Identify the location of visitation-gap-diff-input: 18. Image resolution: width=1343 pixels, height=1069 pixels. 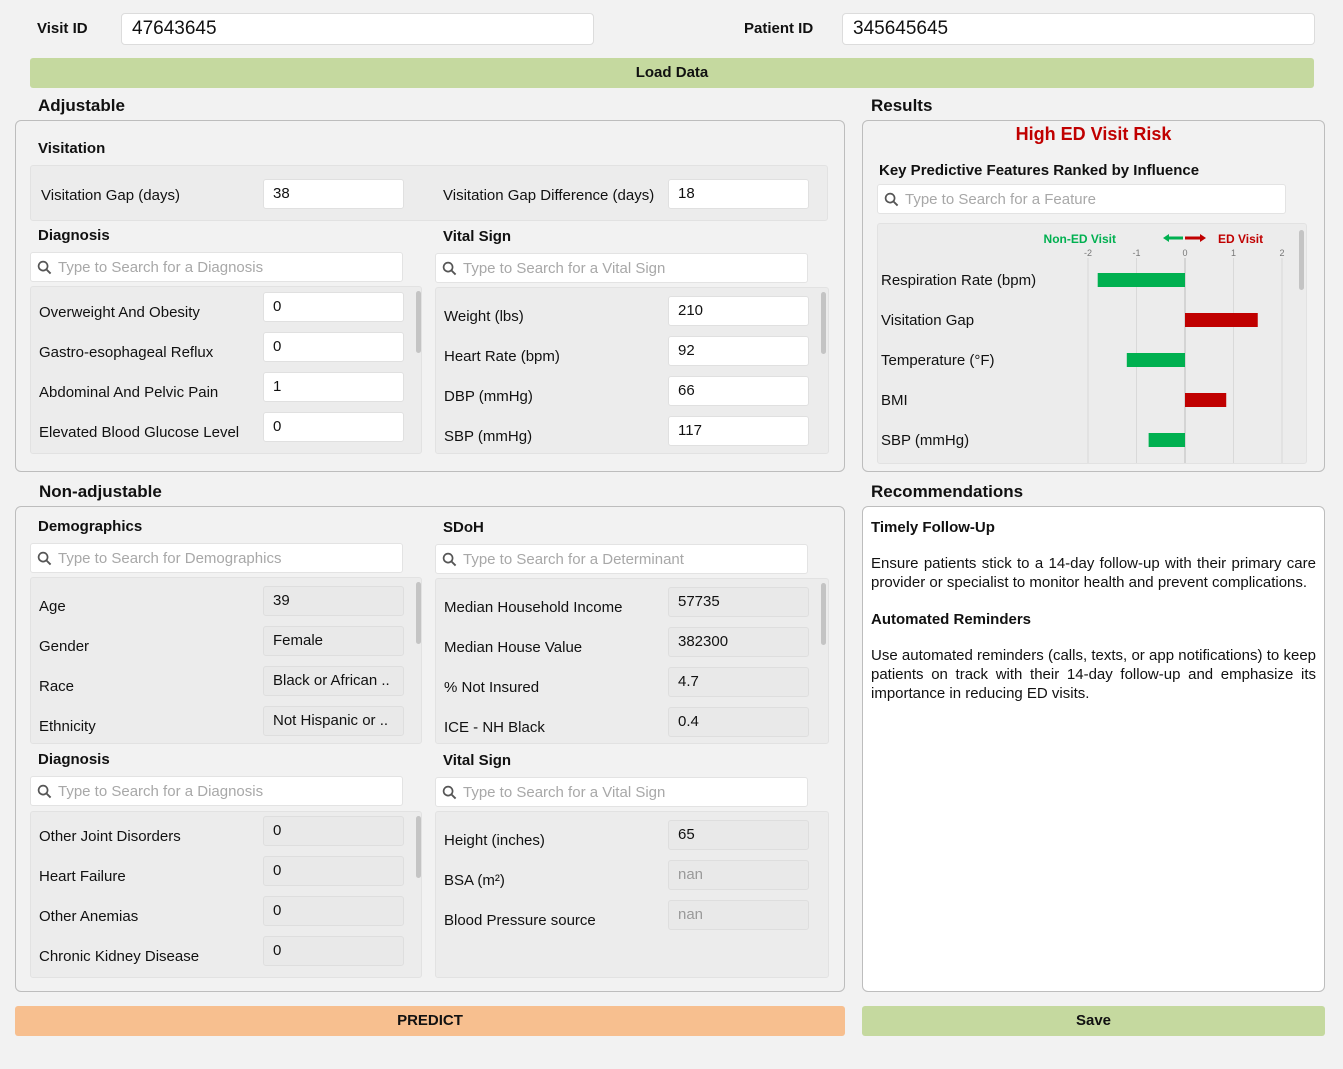
(738, 194).